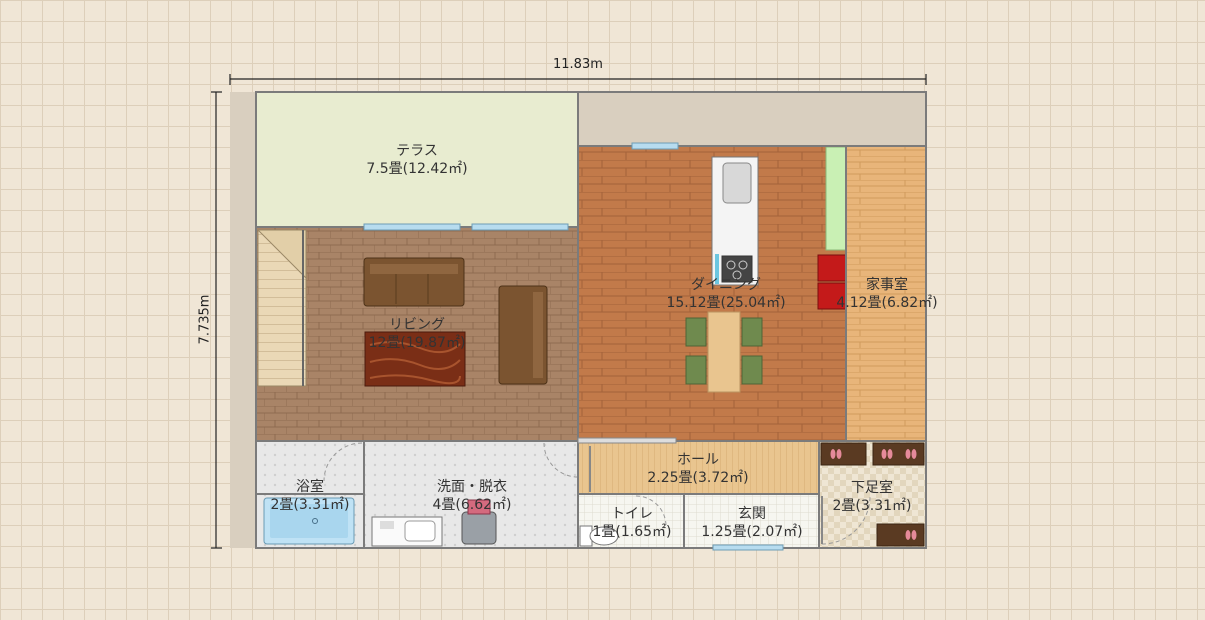 This screenshot has width=1205, height=620. What do you see at coordinates (216, 320) in the screenshot?
I see `height-dimension` at bounding box center [216, 320].